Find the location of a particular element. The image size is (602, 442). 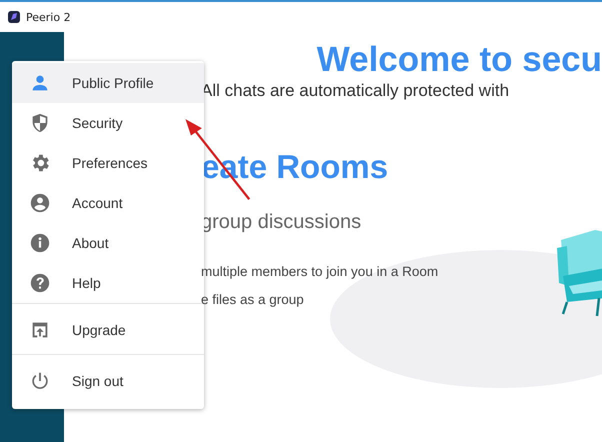

menu-item: Upgrade is located at coordinates (108, 330).